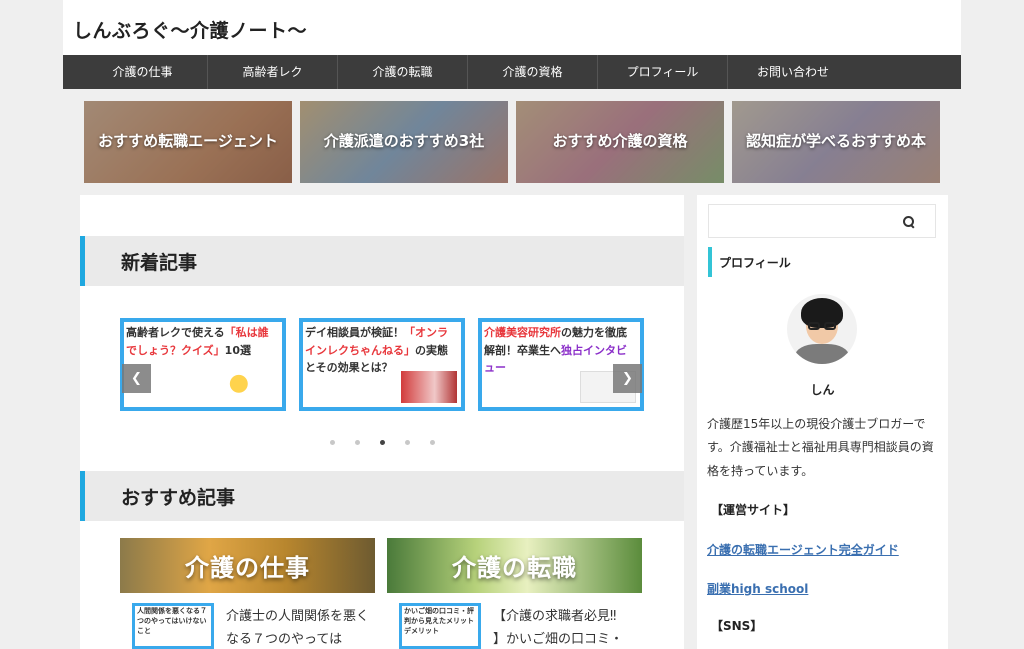 The image size is (1024, 649). What do you see at coordinates (382, 261) in the screenshot?
I see `section-heading-new: 新着記事` at bounding box center [382, 261].